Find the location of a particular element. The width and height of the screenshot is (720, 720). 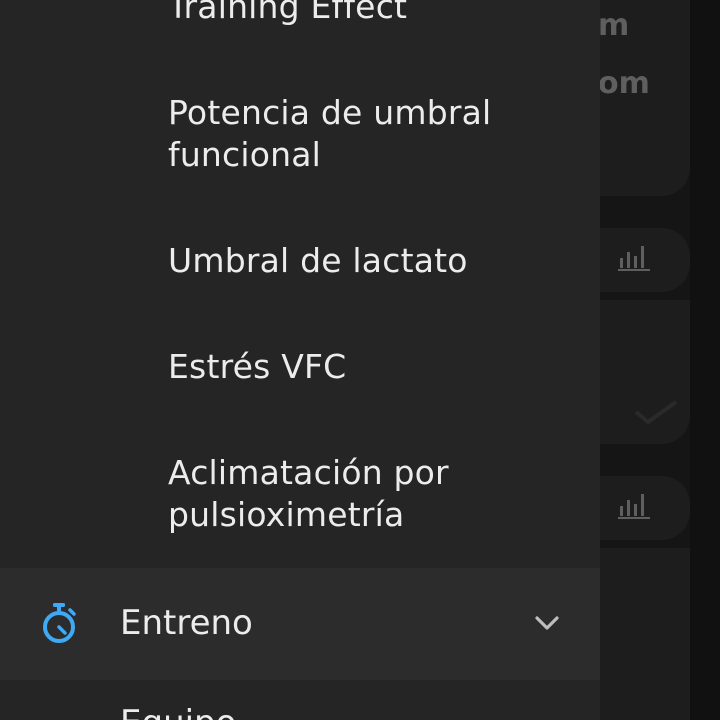

drawer-item-pulse-ox-acclimation: Aclimatación por pulsioximetría is located at coordinates (378, 494).